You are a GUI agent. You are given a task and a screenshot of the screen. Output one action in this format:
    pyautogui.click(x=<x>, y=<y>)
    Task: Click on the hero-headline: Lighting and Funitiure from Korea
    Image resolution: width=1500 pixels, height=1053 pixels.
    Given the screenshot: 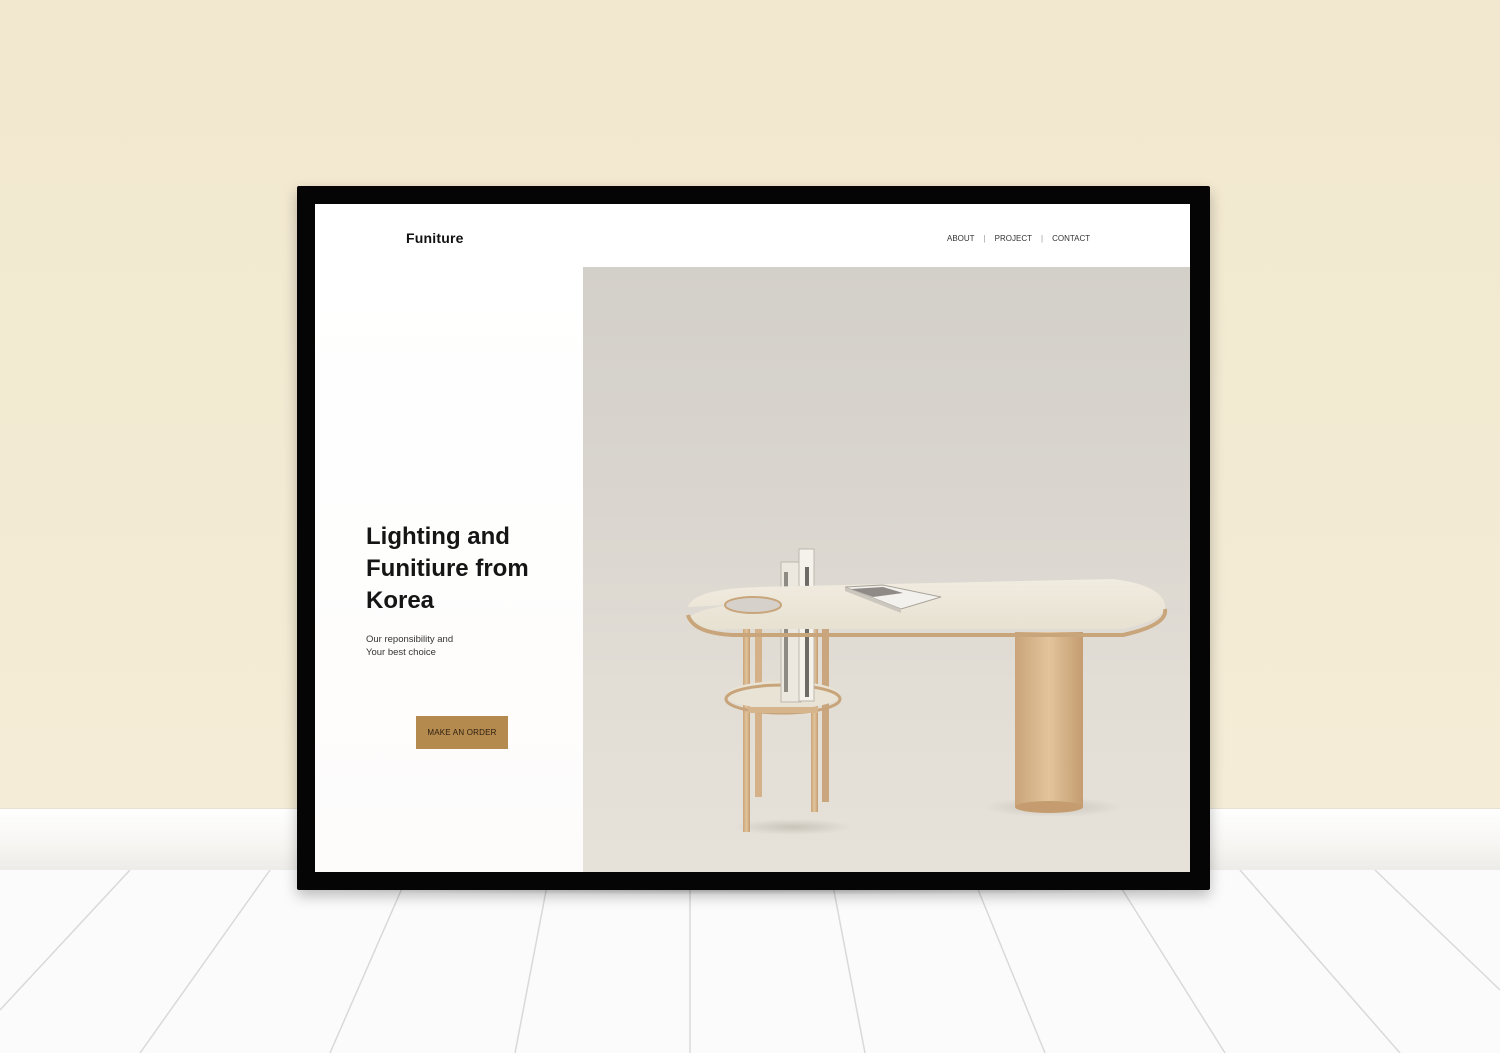 What is the action you would take?
    pyautogui.click(x=471, y=569)
    